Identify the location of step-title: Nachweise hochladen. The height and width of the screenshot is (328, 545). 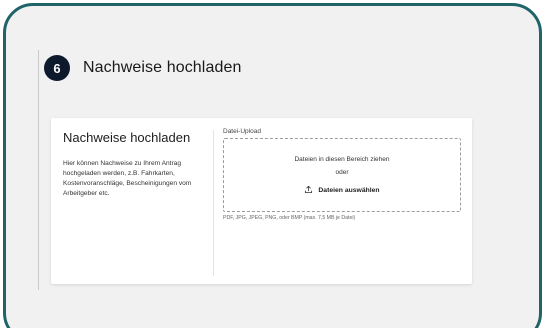
(162, 67).